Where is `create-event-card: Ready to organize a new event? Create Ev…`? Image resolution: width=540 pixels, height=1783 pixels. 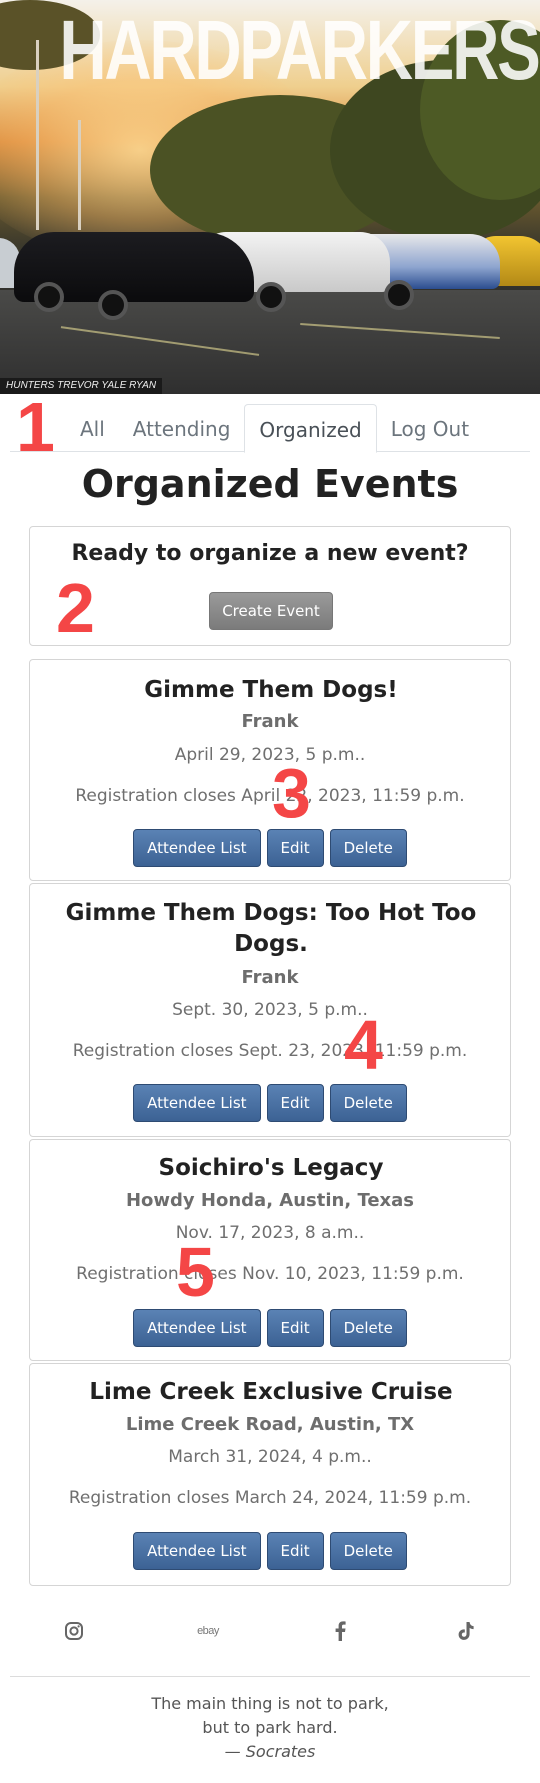 create-event-card: Ready to organize a new event? Create Ev… is located at coordinates (270, 586).